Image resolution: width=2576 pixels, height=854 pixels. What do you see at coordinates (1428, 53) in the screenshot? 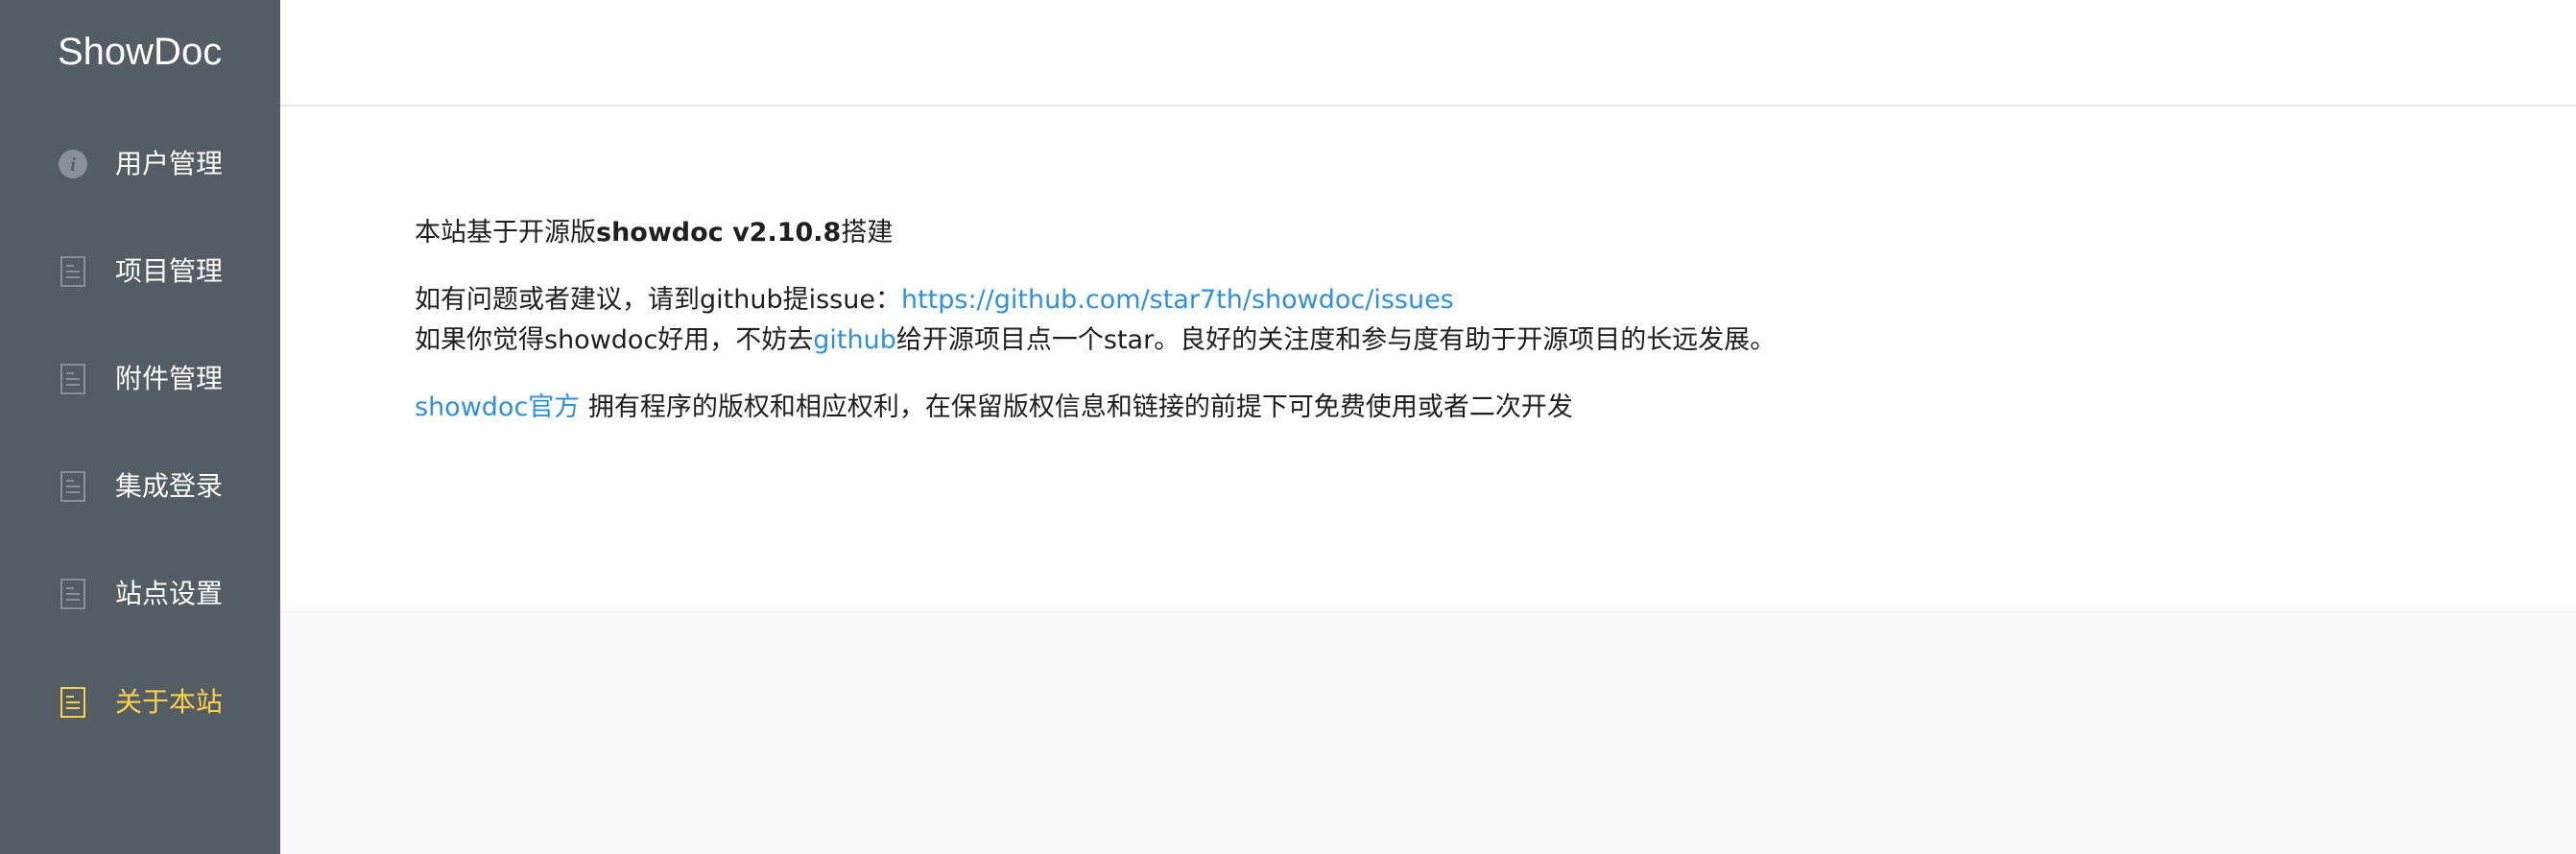
I see `top-header` at bounding box center [1428, 53].